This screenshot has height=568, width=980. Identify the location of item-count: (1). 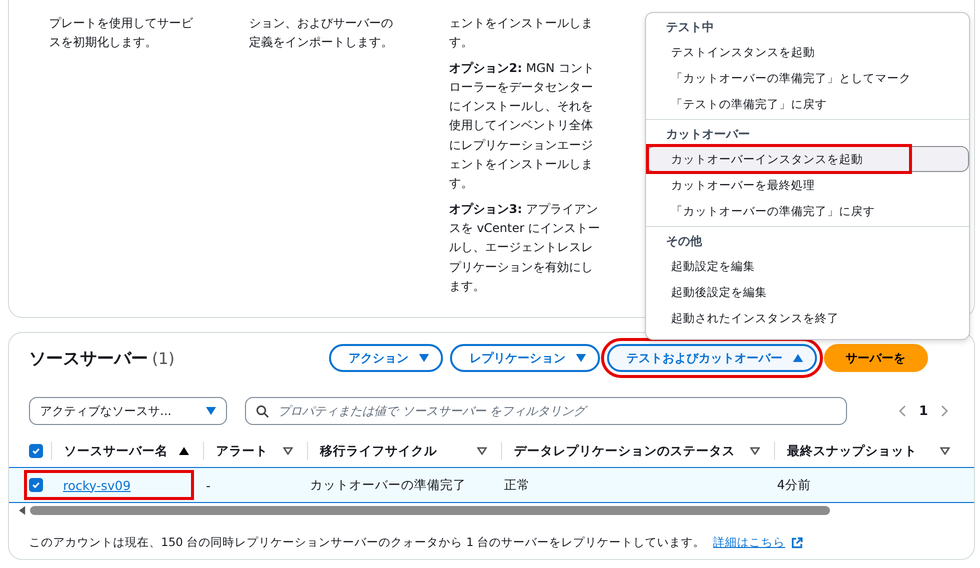
(163, 358).